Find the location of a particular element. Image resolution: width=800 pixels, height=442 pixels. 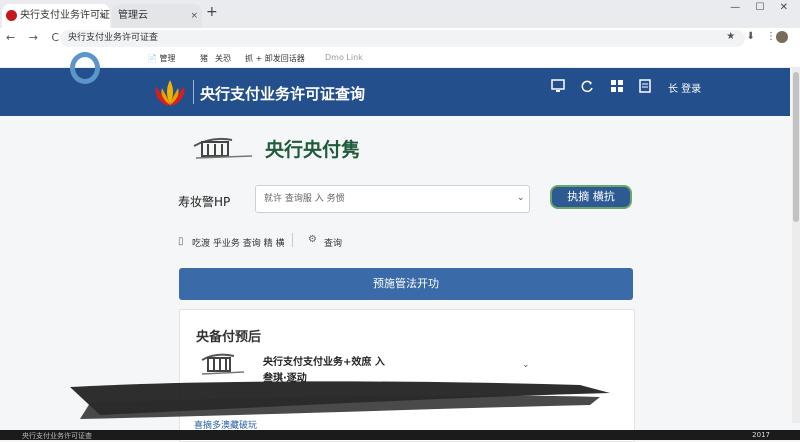

blue-ring-decoration is located at coordinates (85, 68).